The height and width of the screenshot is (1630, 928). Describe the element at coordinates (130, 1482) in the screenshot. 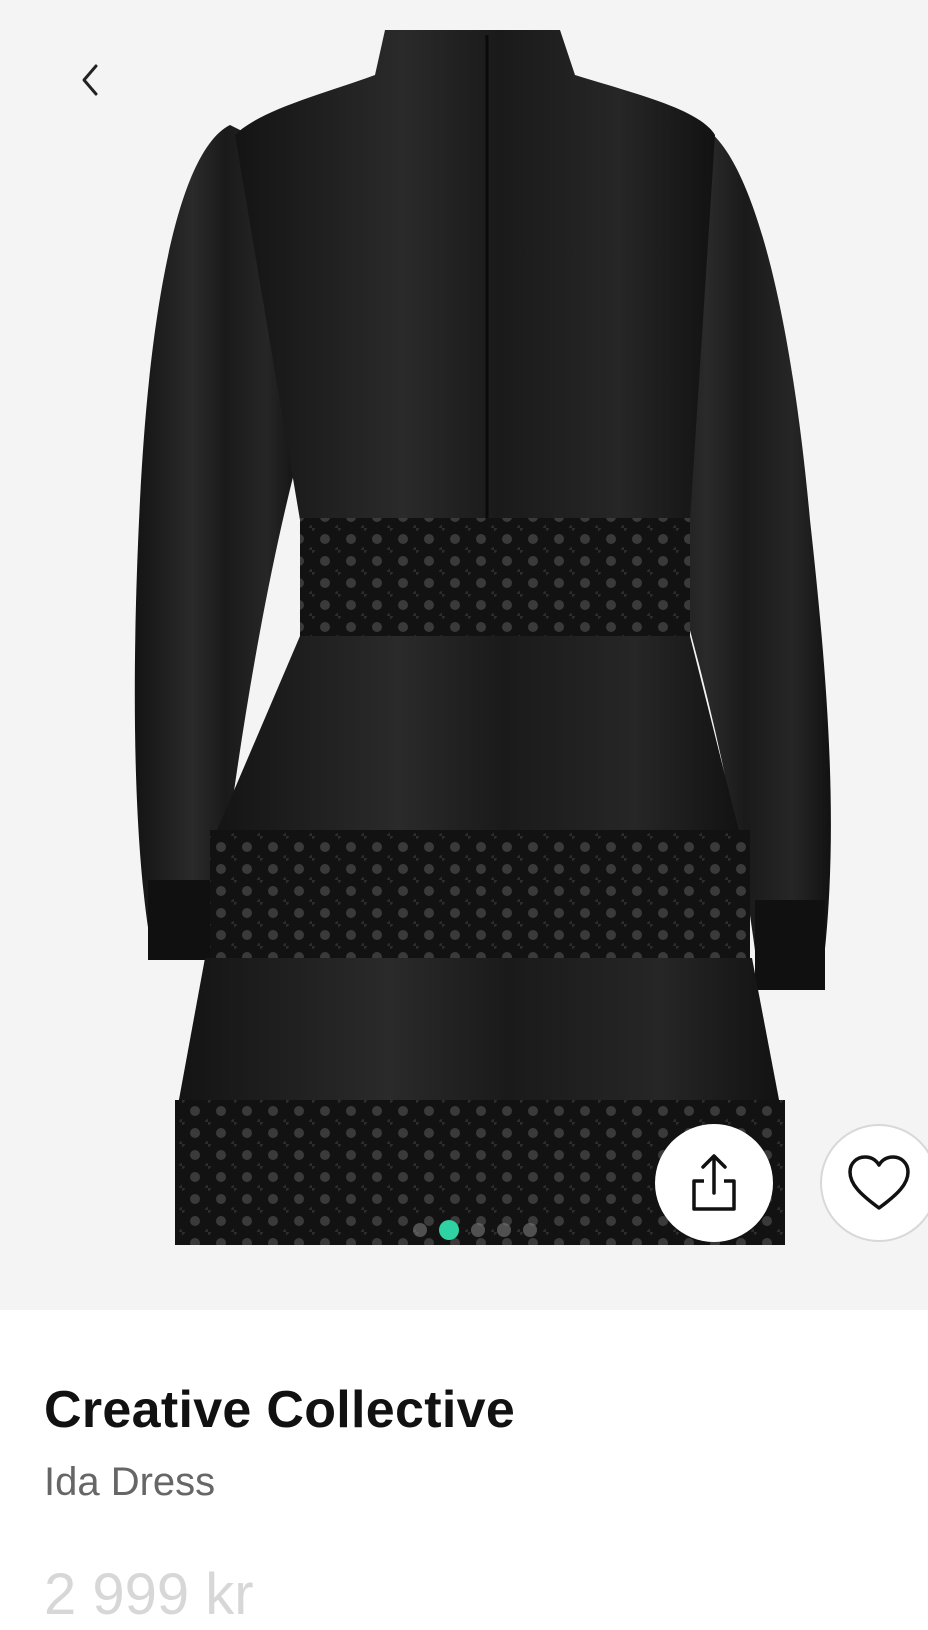

I see `product-name: Ida Dress` at that location.